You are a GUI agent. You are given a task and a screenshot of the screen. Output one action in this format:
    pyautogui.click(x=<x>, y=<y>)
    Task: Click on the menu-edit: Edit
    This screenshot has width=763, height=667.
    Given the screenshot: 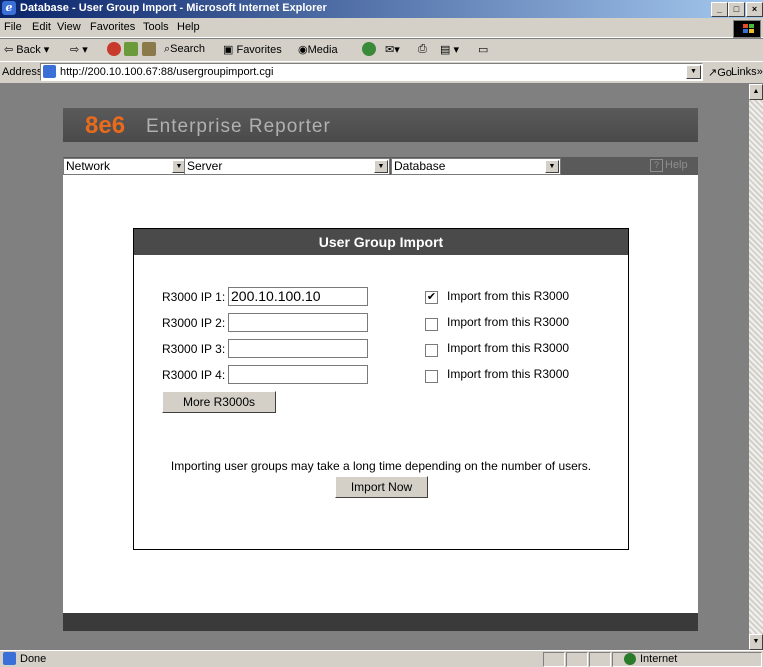 What is the action you would take?
    pyautogui.click(x=41, y=27)
    